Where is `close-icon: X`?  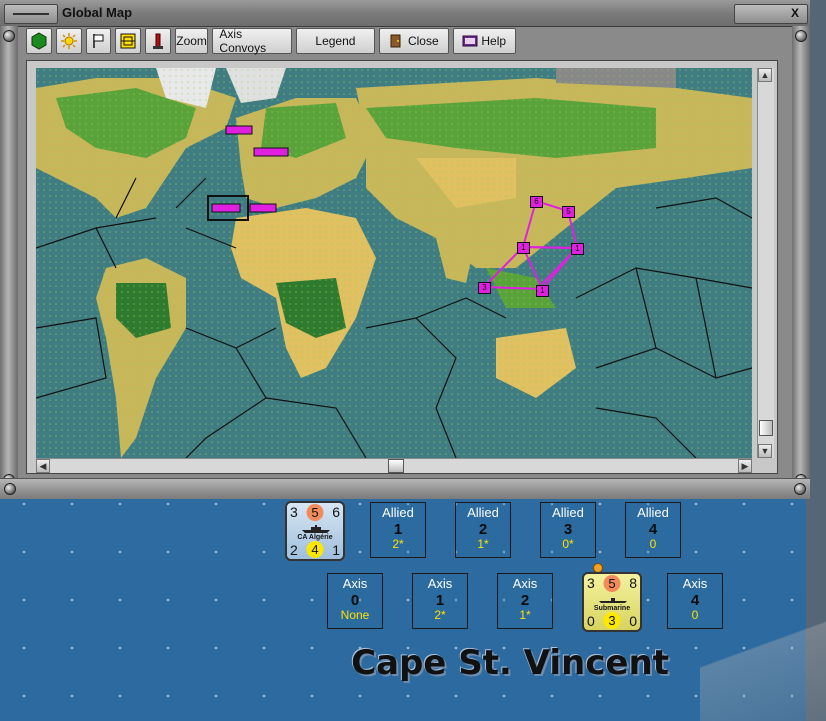 close-icon: X is located at coordinates (794, 13).